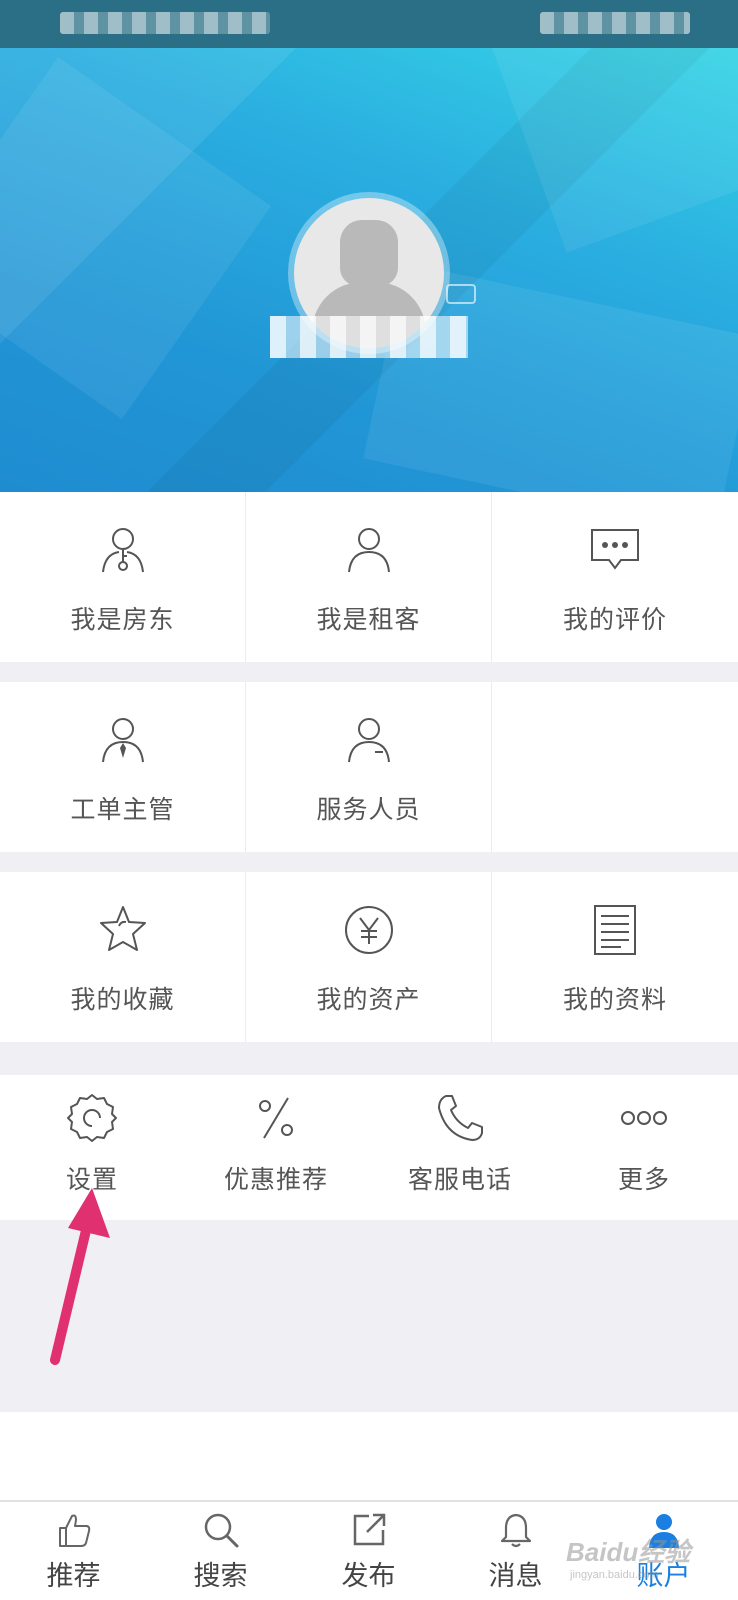  Describe the element at coordinates (615, 549) in the screenshot. I see `comment-icon` at that location.